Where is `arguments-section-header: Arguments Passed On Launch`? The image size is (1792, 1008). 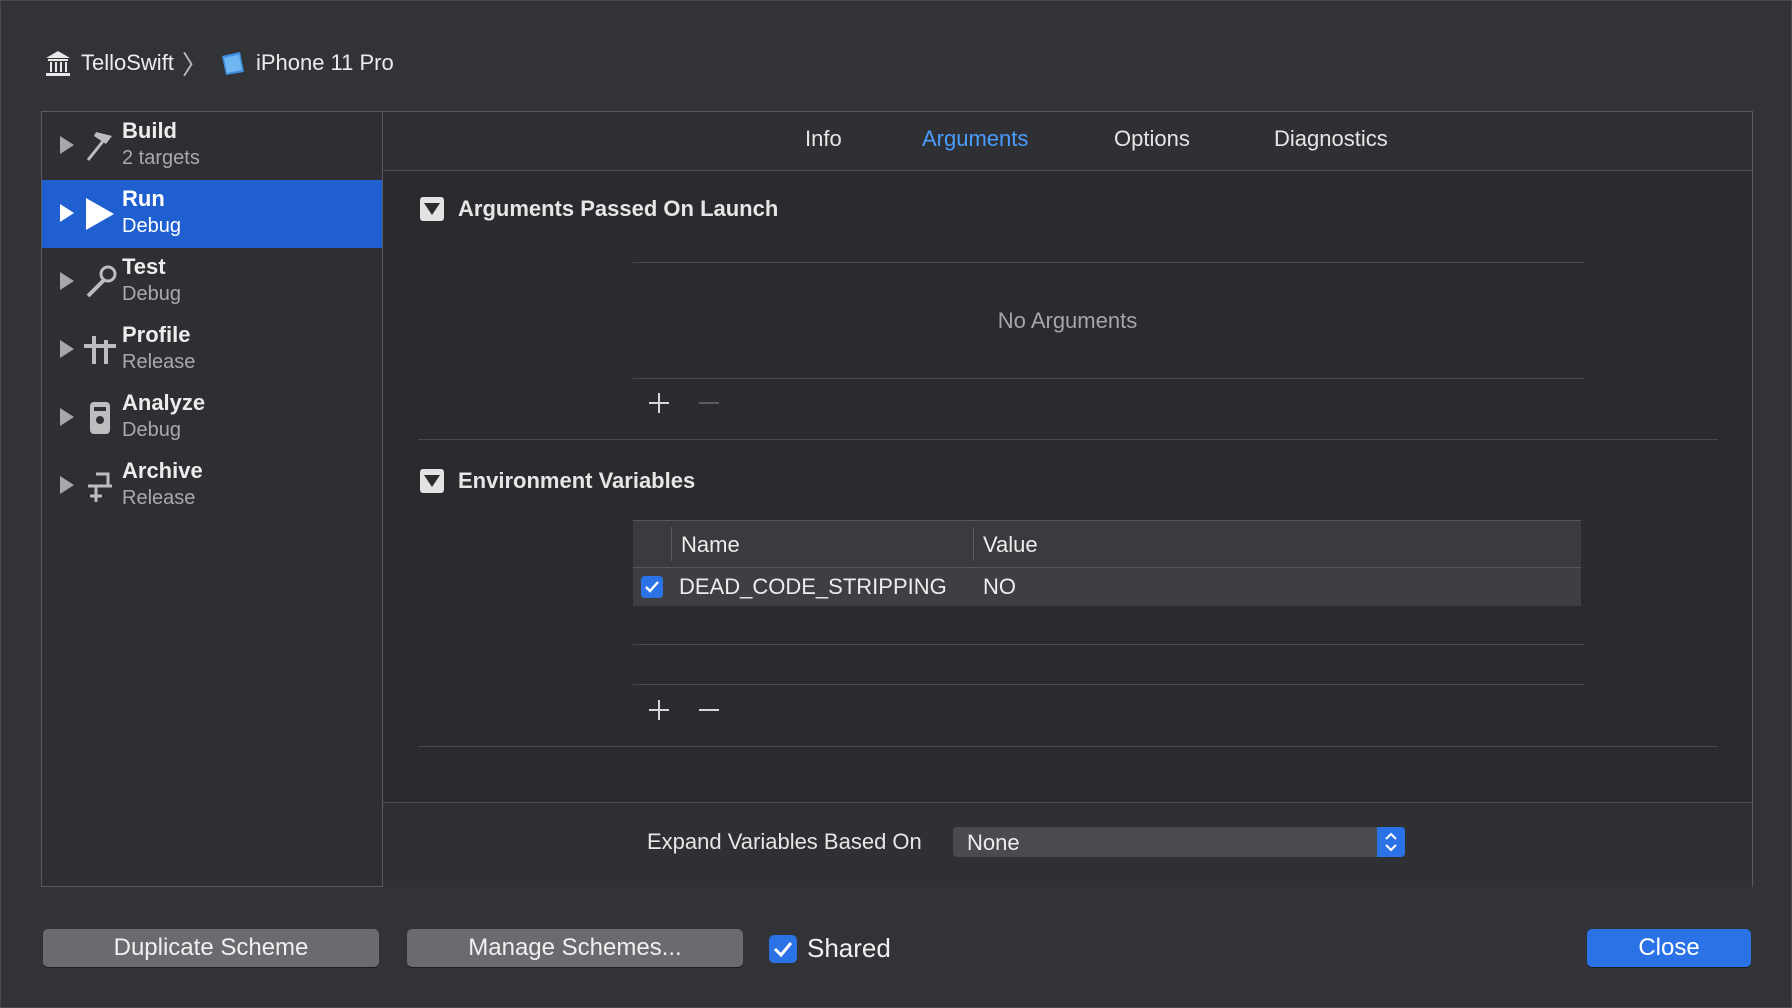 arguments-section-header: Arguments Passed On Launch is located at coordinates (599, 209).